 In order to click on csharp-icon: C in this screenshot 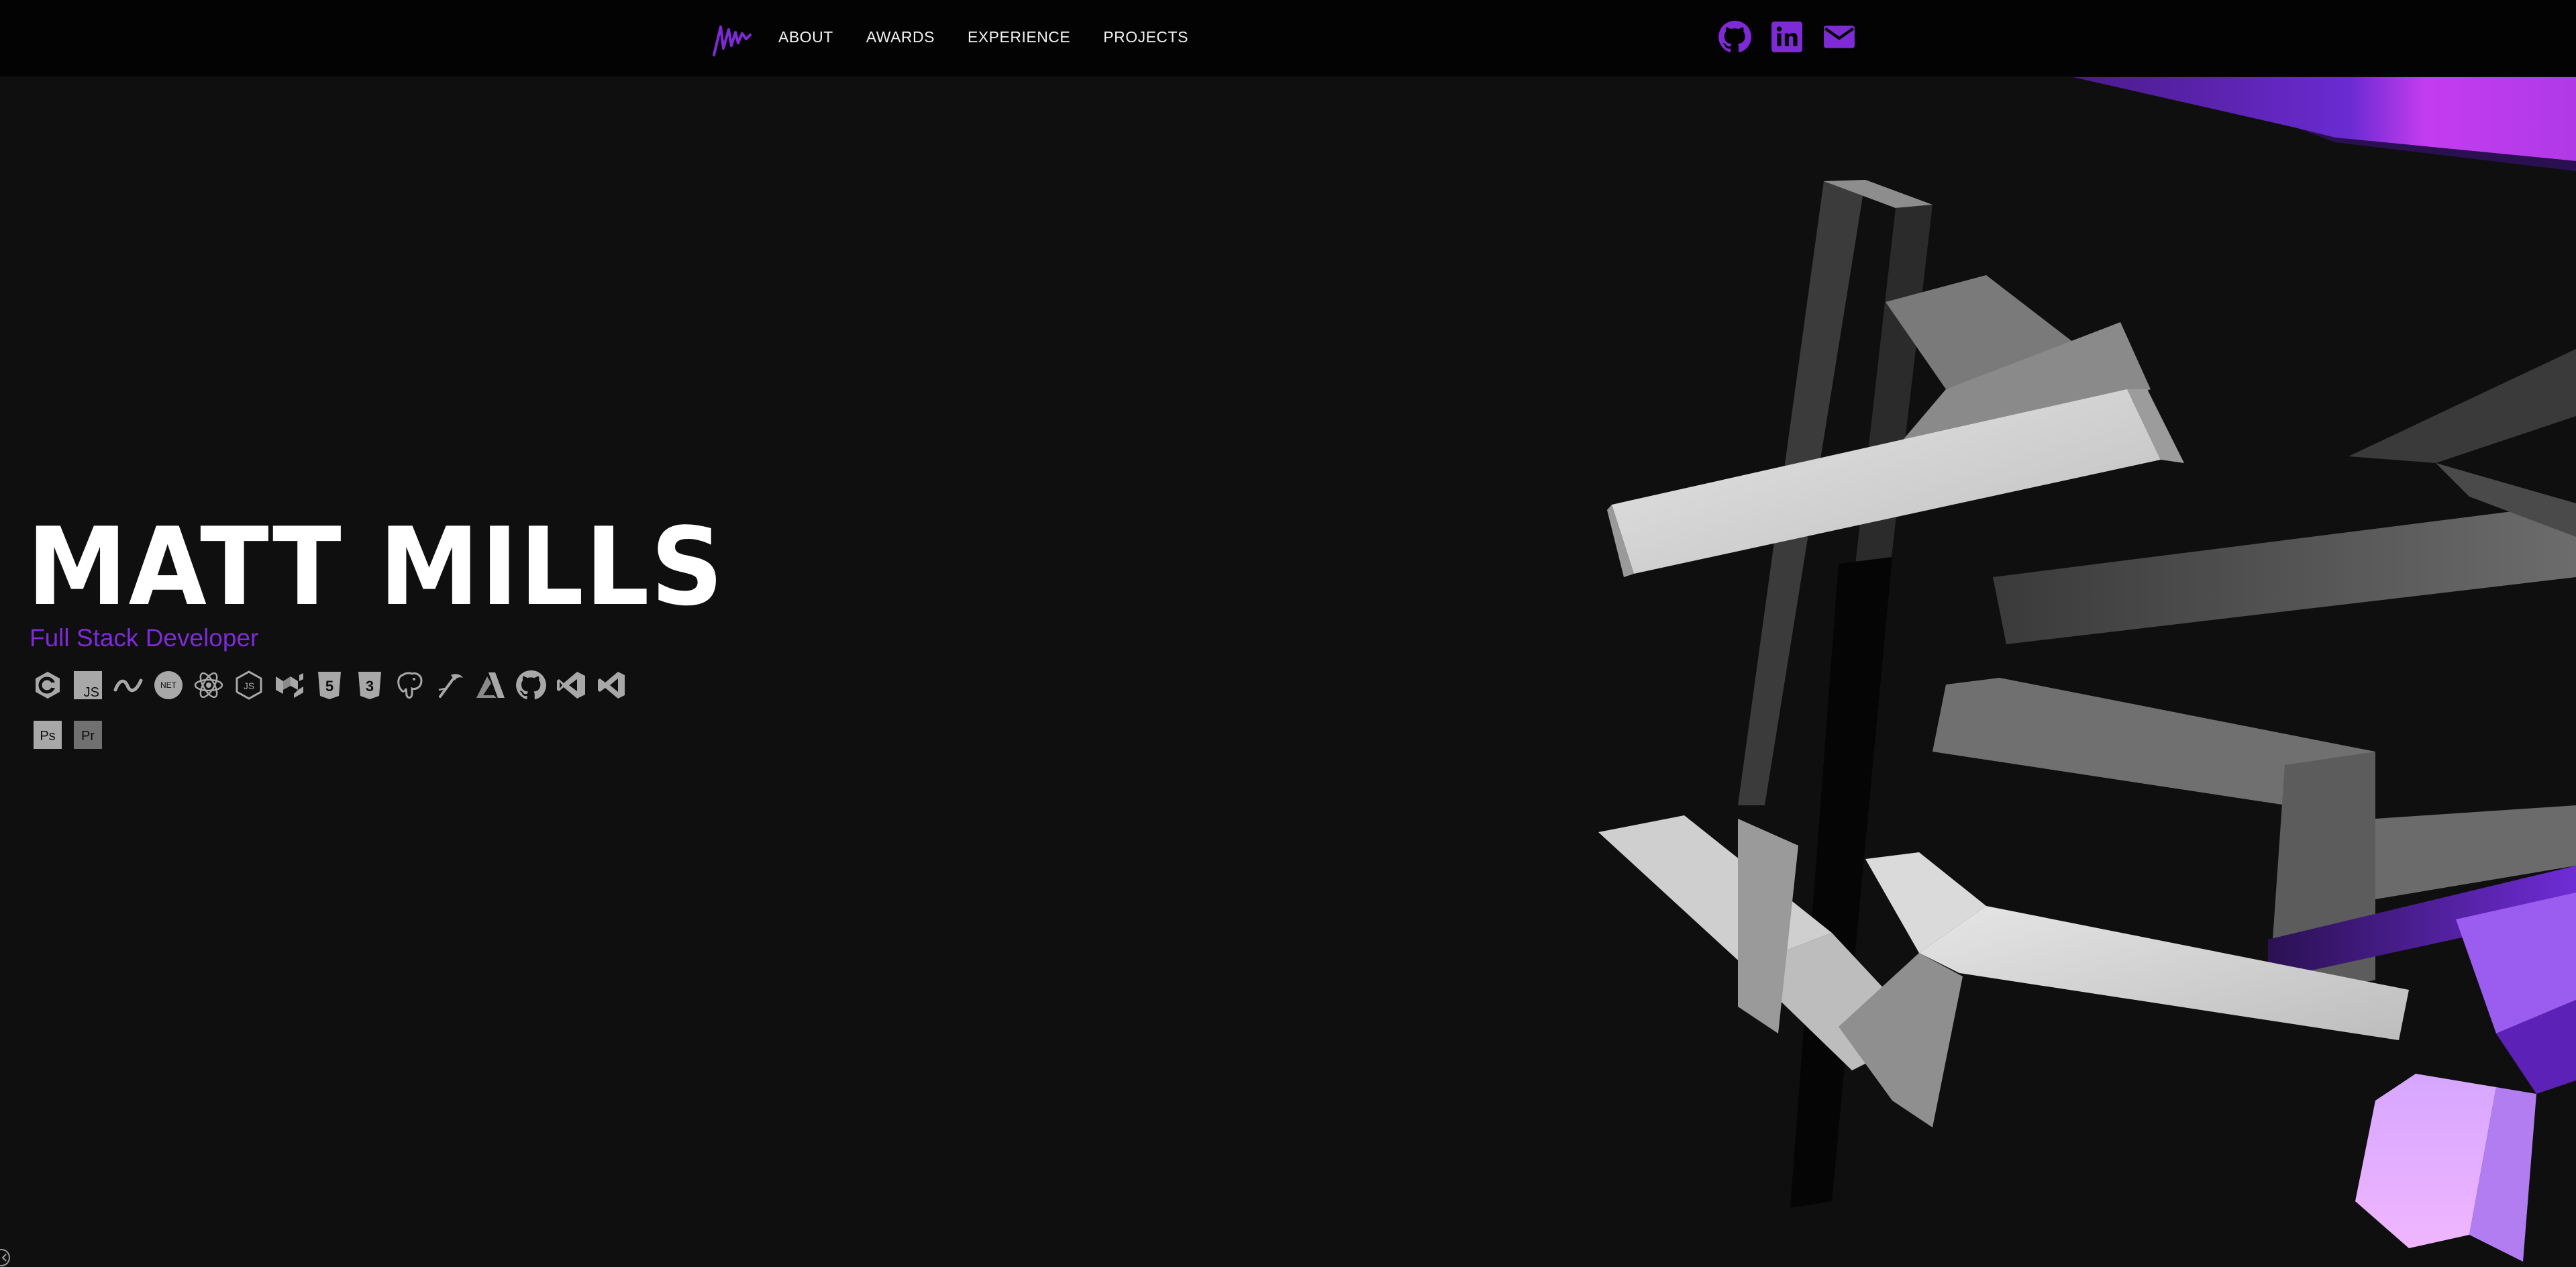, I will do `click(47, 685)`.